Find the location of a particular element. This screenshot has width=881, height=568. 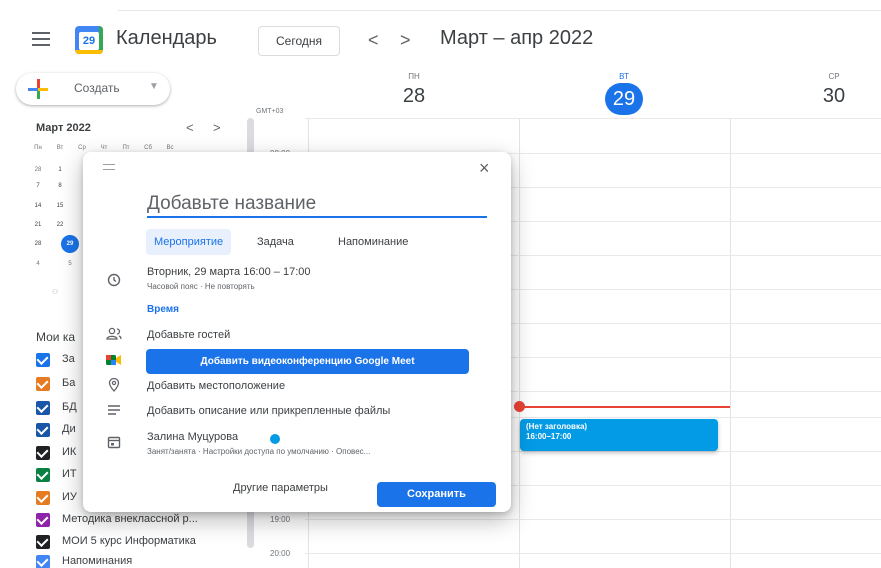

mini-weekday: Вс is located at coordinates (170, 148).